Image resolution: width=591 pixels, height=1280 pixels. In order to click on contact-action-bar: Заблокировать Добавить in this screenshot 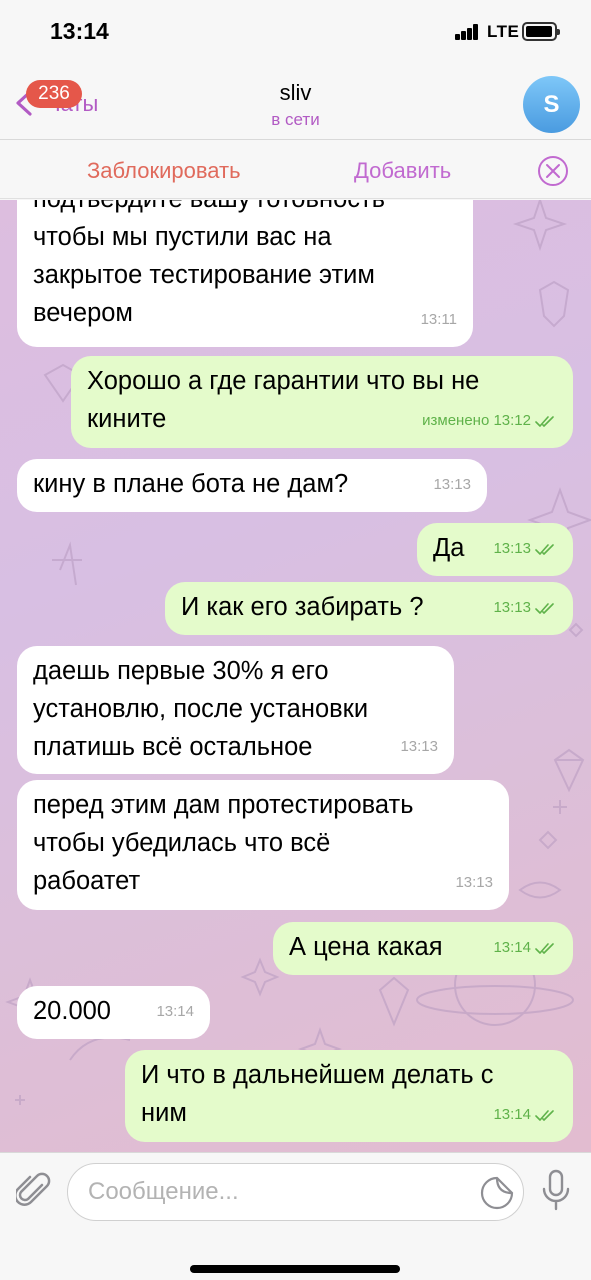, I will do `click(295, 170)`.